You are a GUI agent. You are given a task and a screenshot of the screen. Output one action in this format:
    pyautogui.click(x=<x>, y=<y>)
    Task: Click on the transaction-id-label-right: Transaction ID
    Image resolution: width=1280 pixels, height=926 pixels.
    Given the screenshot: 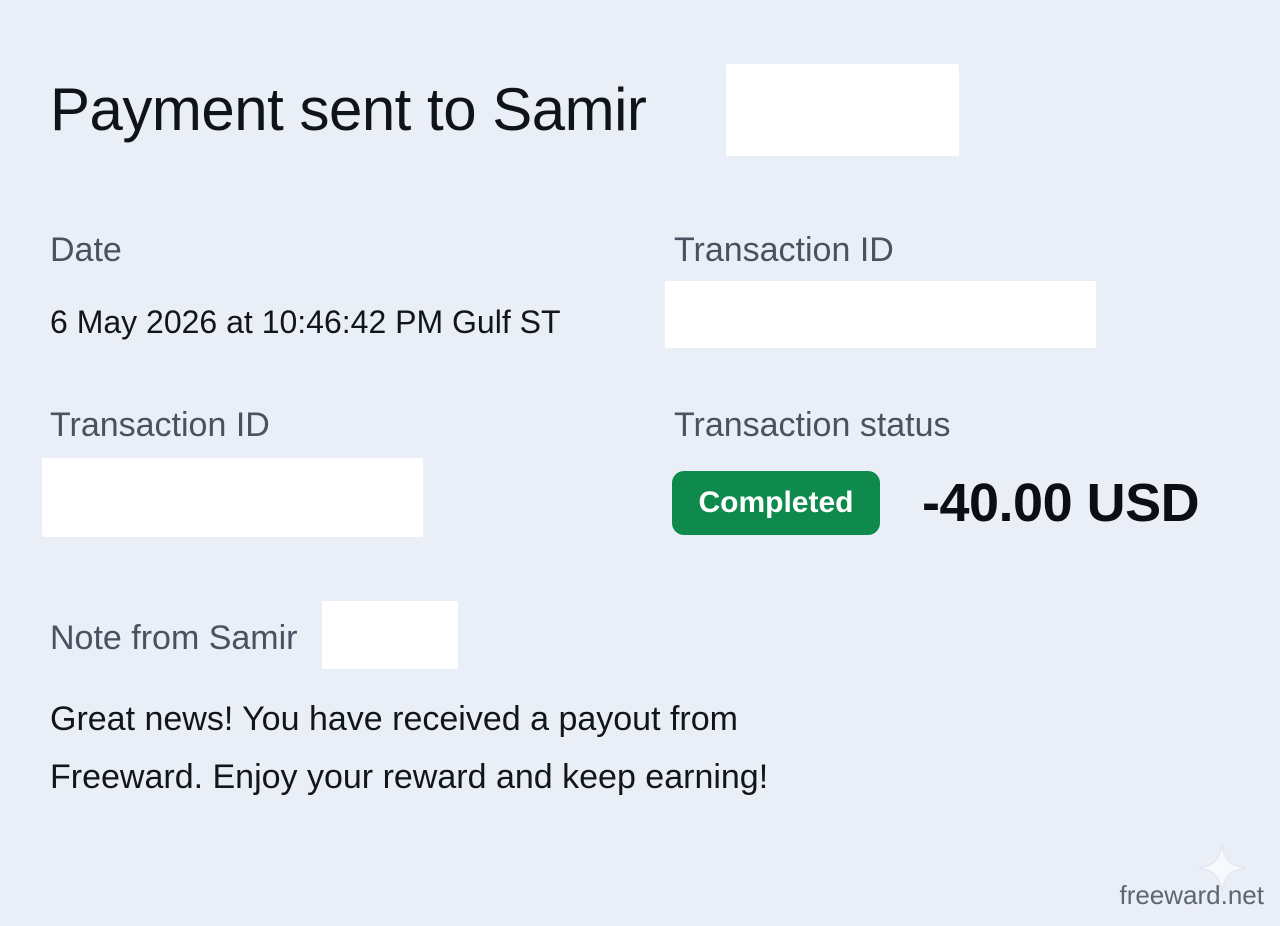 What is the action you would take?
    pyautogui.click(x=784, y=250)
    